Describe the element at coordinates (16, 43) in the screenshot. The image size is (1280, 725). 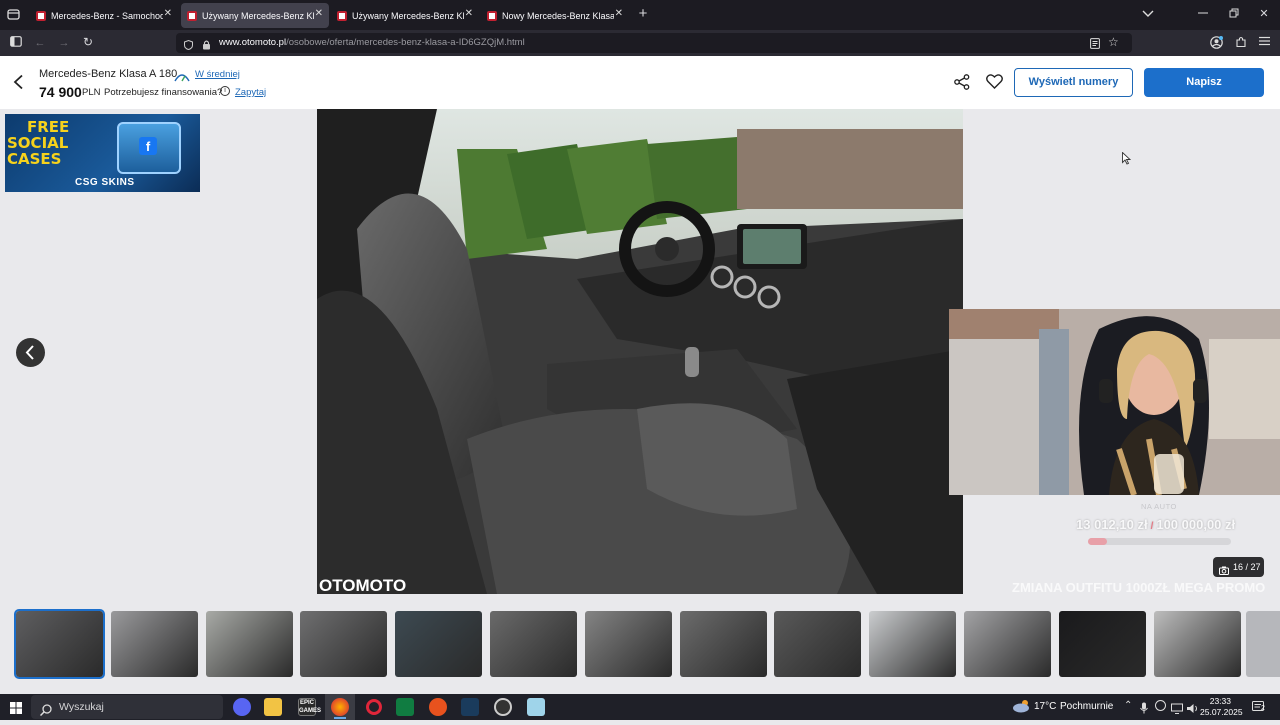
I see `sidebar-toggle-icon` at that location.